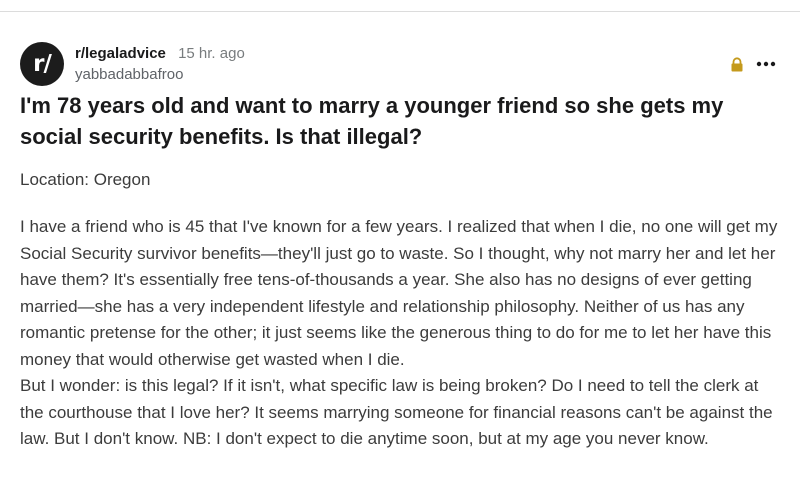 The width and height of the screenshot is (800, 503). I want to click on meta-line: r/legaladvice 15 hr. ago, so click(160, 53).